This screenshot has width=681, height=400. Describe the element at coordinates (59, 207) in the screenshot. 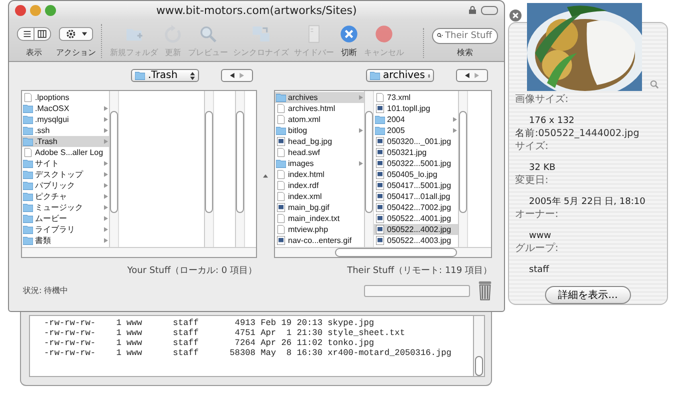

I see `file-name: ミュージック` at that location.